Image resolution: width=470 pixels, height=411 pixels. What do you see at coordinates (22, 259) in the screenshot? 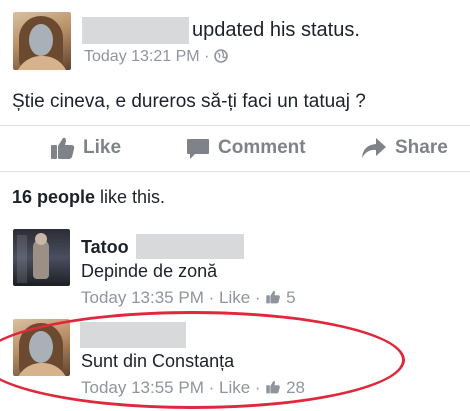
I see `avatar-light` at bounding box center [22, 259].